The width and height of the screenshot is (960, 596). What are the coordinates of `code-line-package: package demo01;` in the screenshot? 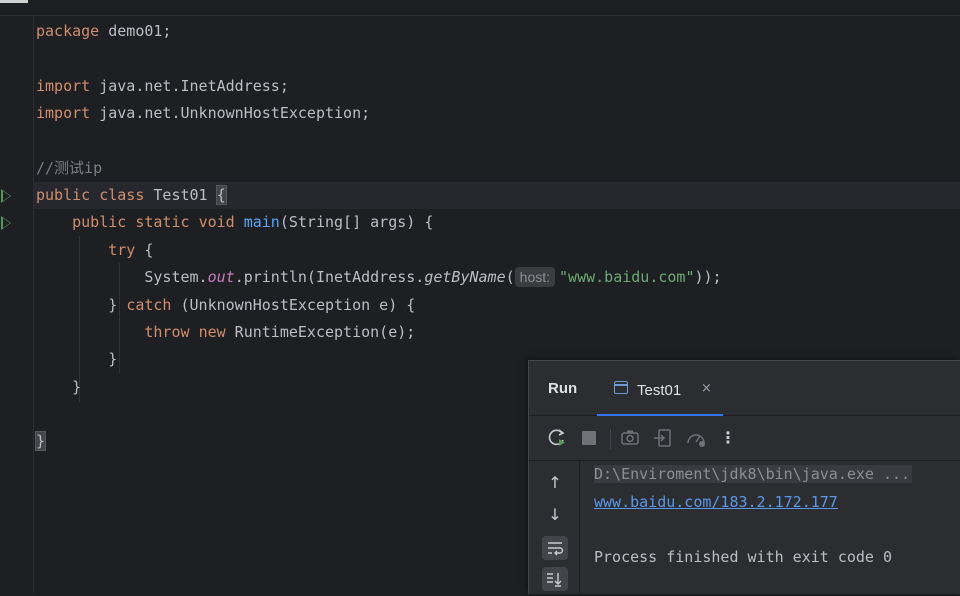 It's located at (103, 31).